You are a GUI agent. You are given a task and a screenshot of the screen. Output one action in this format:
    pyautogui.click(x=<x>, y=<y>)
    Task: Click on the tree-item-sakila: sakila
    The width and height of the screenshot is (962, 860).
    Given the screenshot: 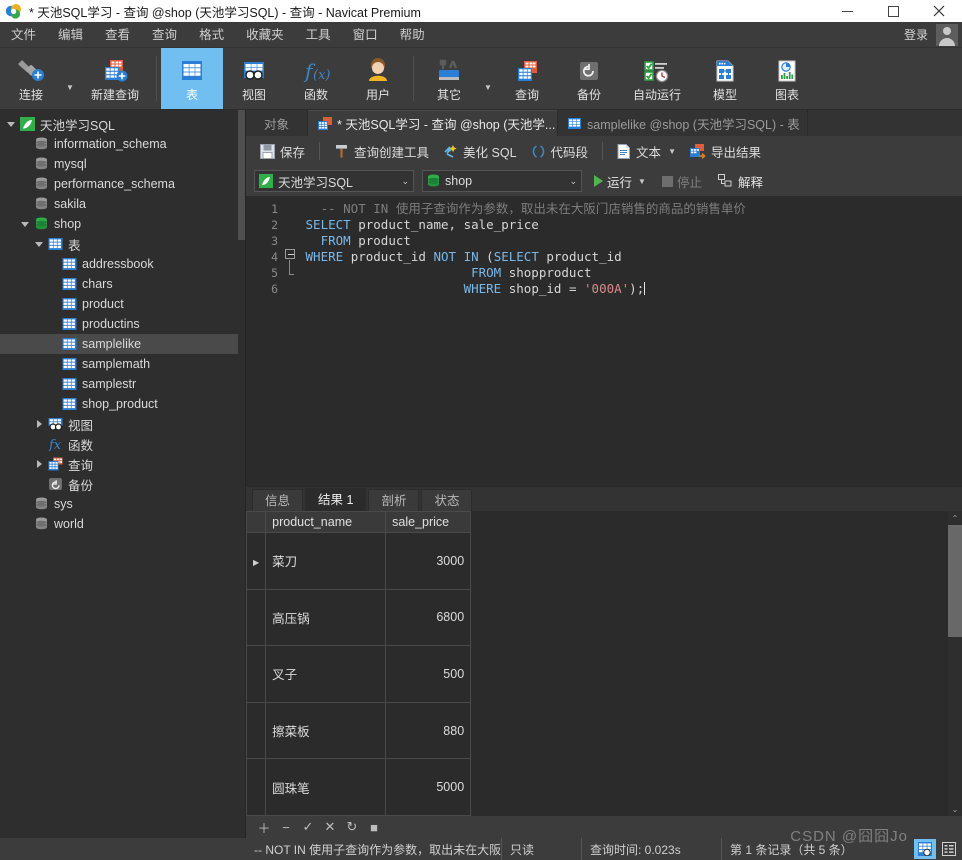 What is the action you would take?
    pyautogui.click(x=122, y=204)
    